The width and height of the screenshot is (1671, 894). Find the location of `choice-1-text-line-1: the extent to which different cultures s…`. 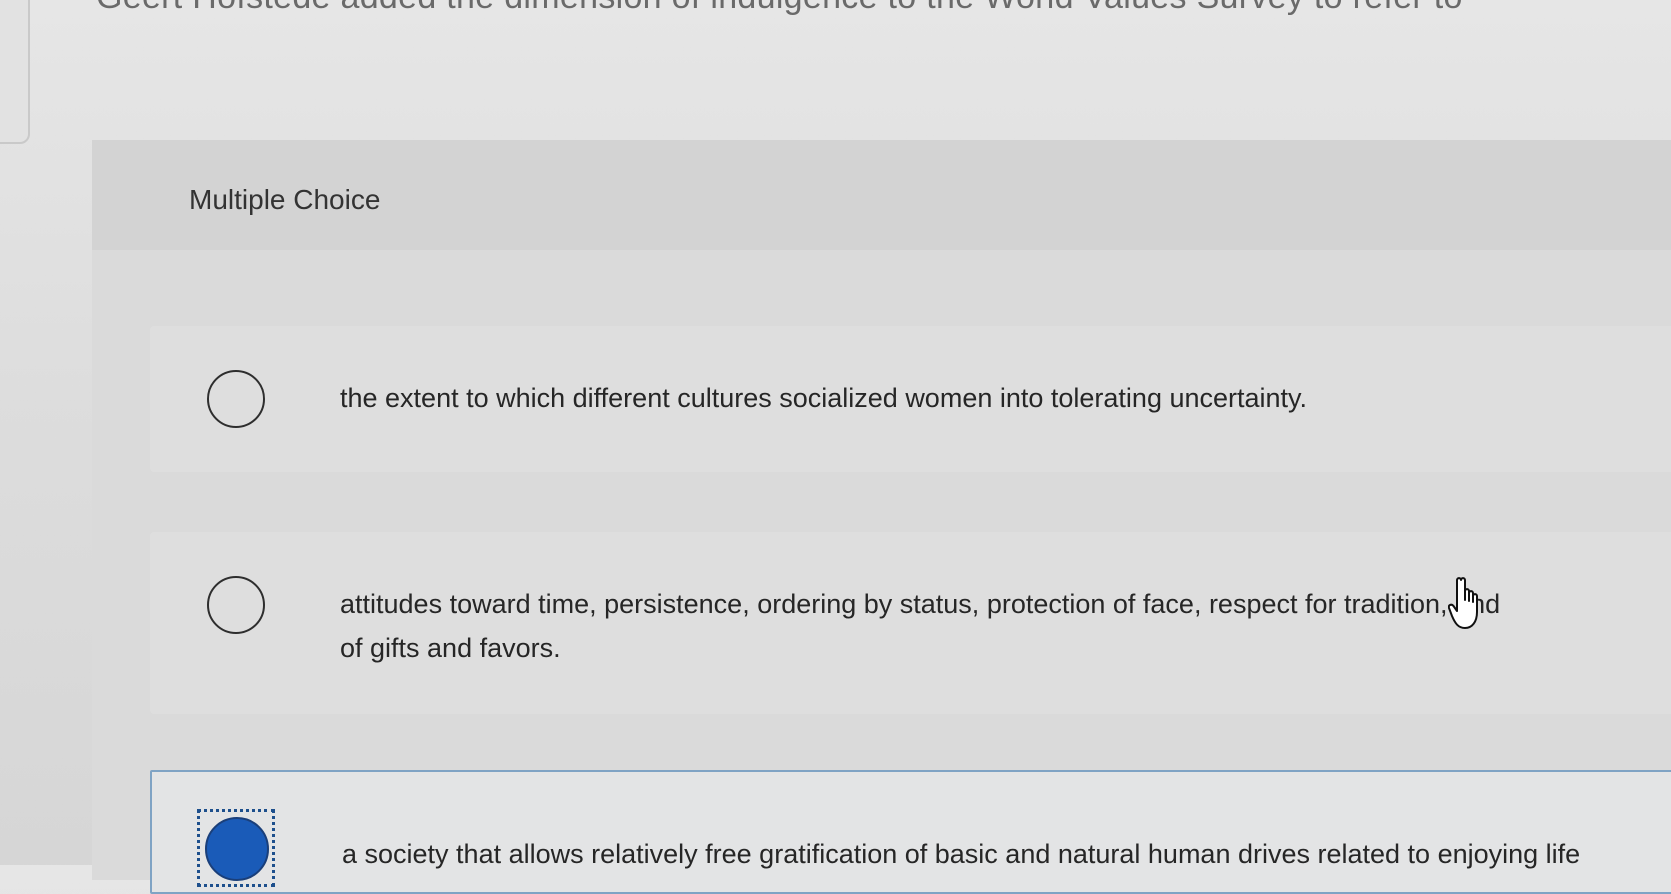

choice-1-text-line-1: the extent to which different cultures s… is located at coordinates (824, 398).